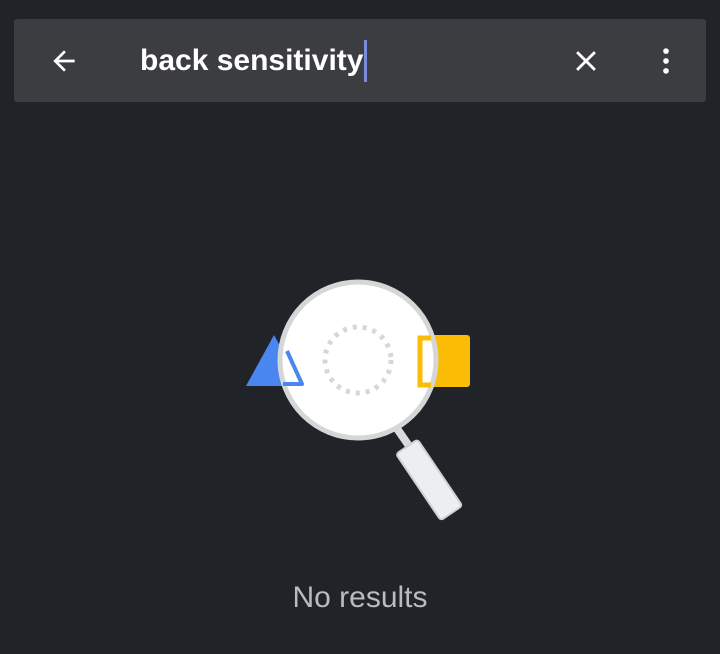  I want to click on back-button, so click(64, 60).